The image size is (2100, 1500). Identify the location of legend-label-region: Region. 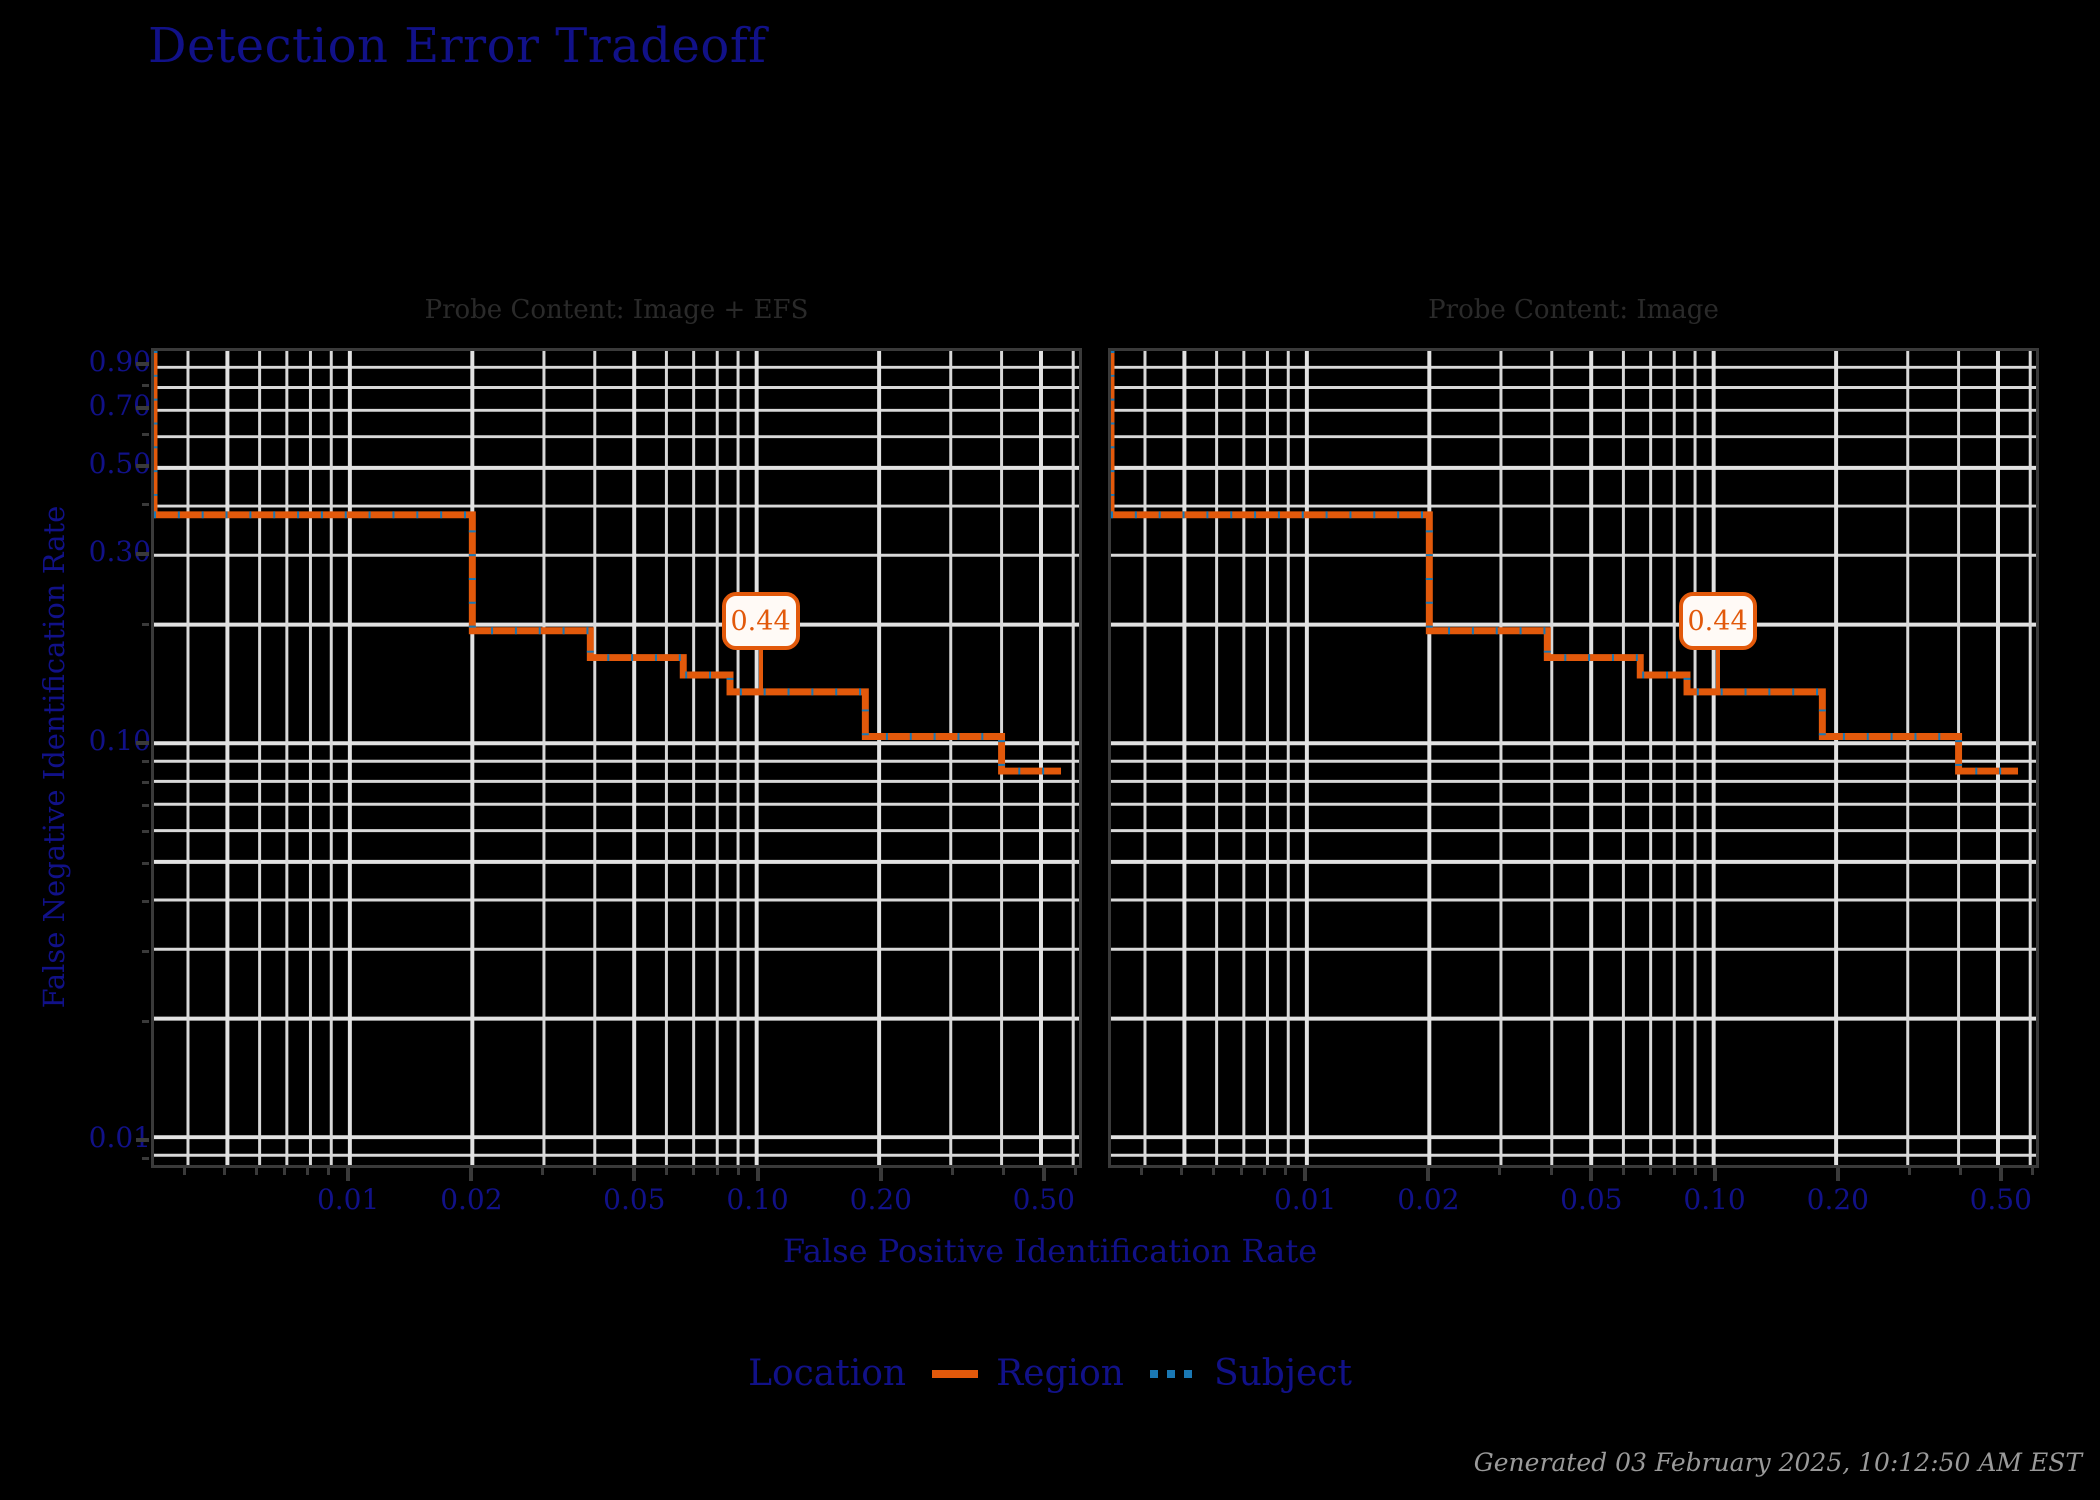
(1060, 1373).